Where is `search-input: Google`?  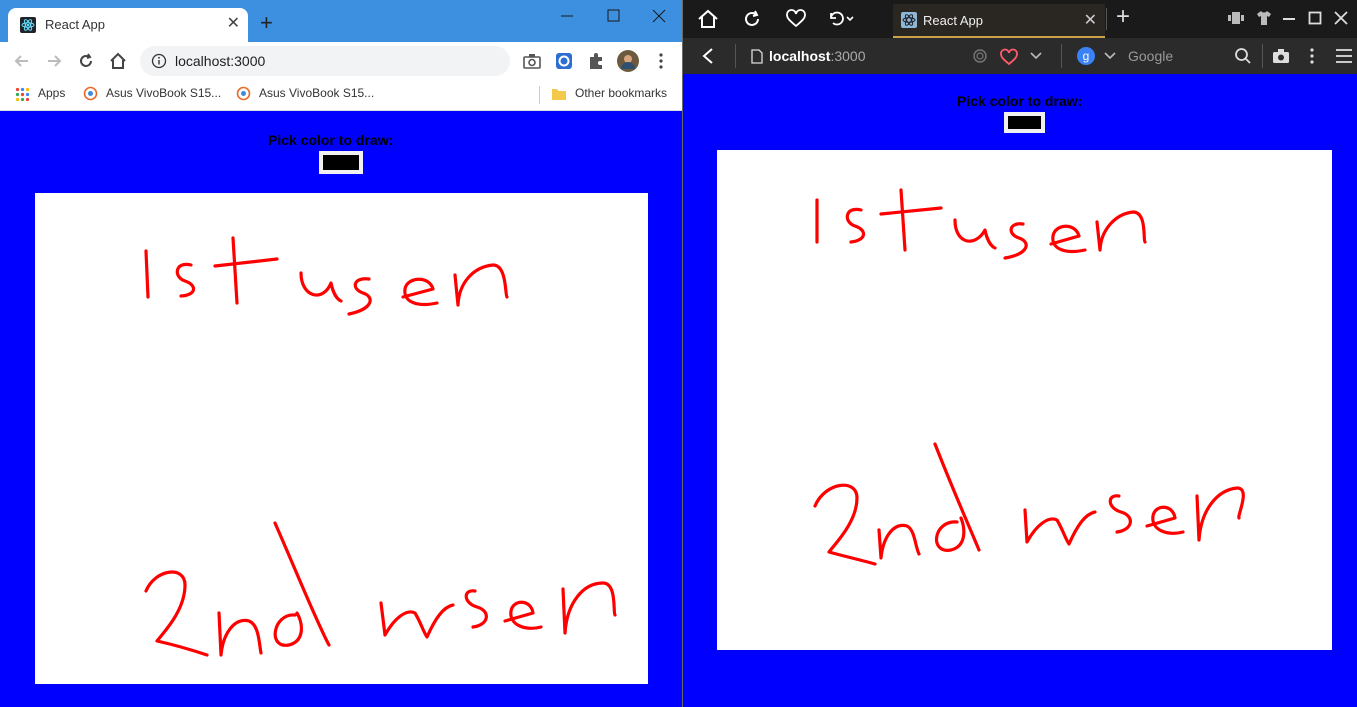
search-input: Google is located at coordinates (1150, 56).